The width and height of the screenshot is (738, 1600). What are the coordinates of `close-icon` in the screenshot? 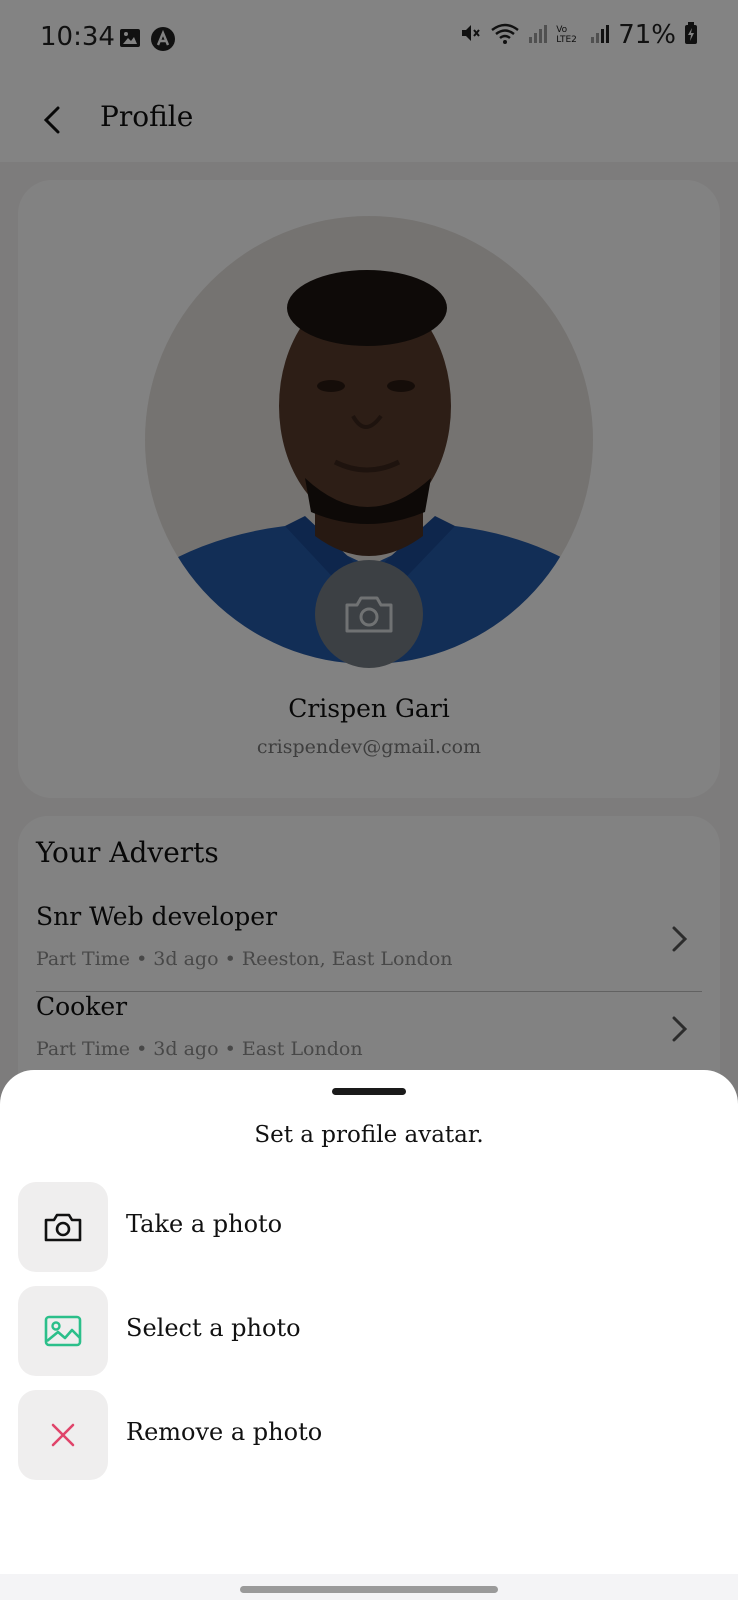 It's located at (63, 1435).